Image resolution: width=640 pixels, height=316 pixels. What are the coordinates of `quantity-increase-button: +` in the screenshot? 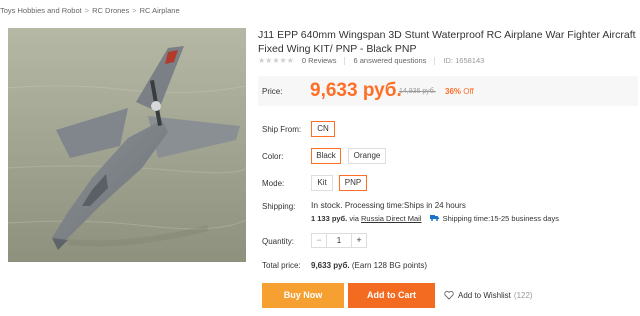 It's located at (359, 240).